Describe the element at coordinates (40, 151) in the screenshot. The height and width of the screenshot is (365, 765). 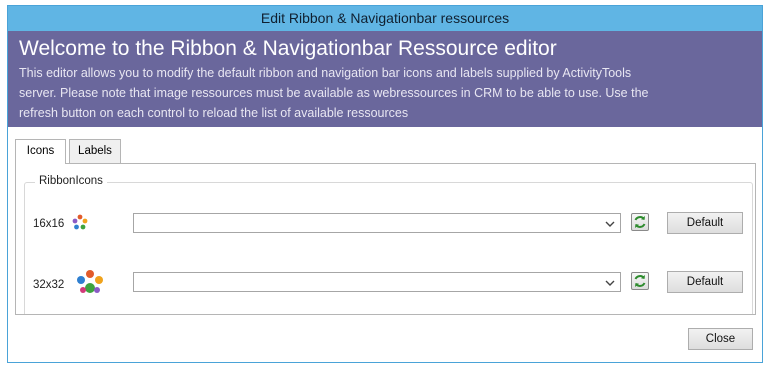
I see `tab-icons: Icons` at that location.